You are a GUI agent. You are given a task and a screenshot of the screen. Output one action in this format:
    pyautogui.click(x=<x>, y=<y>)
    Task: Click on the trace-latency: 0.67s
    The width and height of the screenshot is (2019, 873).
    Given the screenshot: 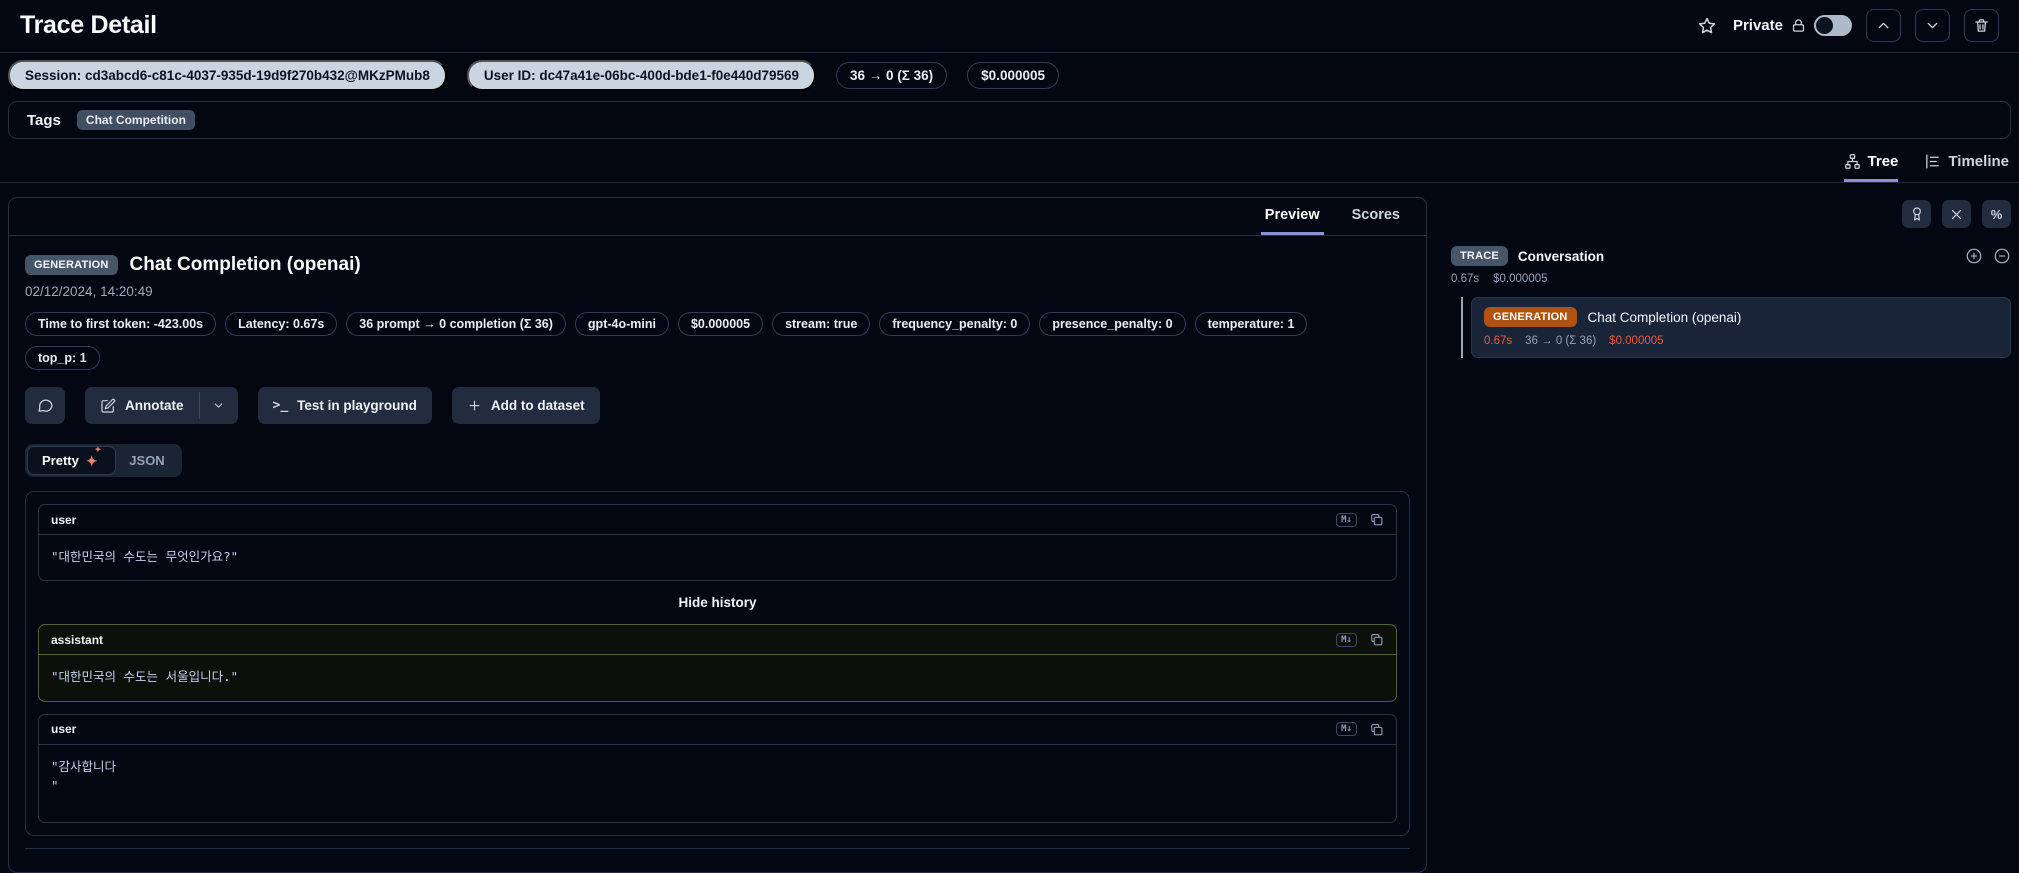 What is the action you would take?
    pyautogui.click(x=1465, y=279)
    